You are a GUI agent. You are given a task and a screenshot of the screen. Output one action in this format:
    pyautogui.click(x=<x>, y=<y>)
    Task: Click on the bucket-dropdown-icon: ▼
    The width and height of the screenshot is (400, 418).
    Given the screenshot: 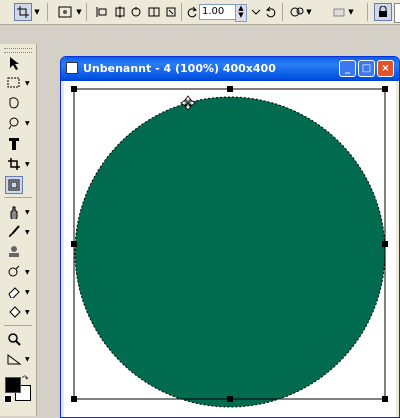 What is the action you would take?
    pyautogui.click(x=28, y=313)
    